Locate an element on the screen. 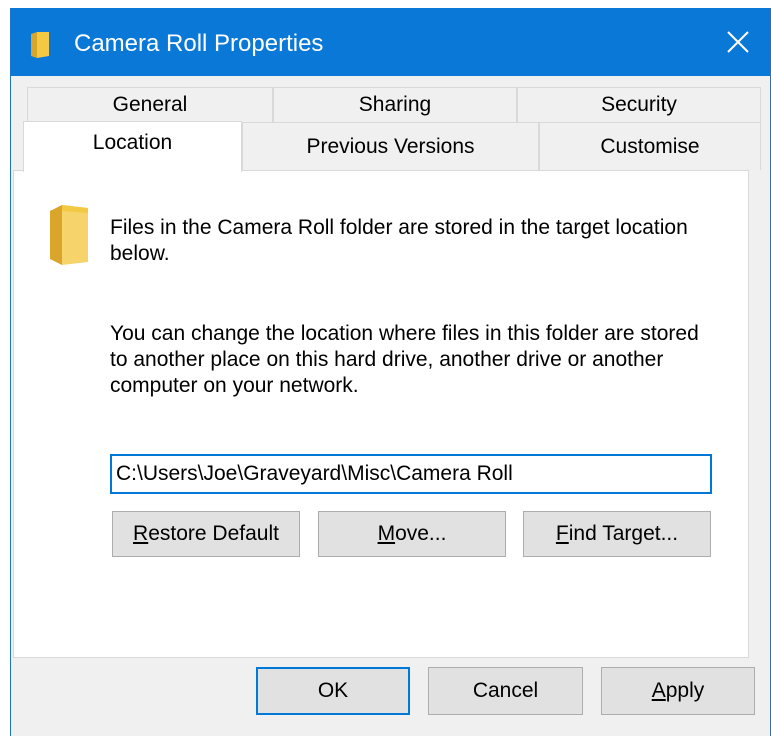  tab-sharing-label: Sharing is located at coordinates (395, 104).